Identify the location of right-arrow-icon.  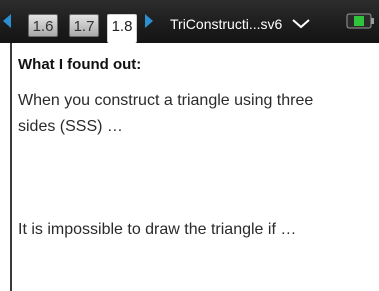
(149, 21).